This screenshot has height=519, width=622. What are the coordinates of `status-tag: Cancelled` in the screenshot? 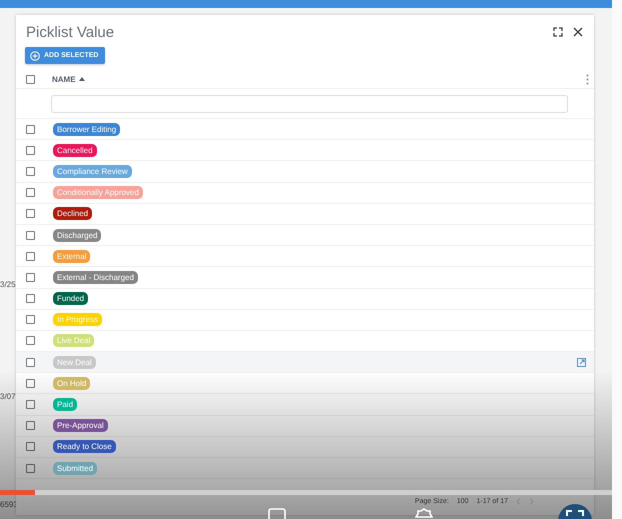 It's located at (75, 150).